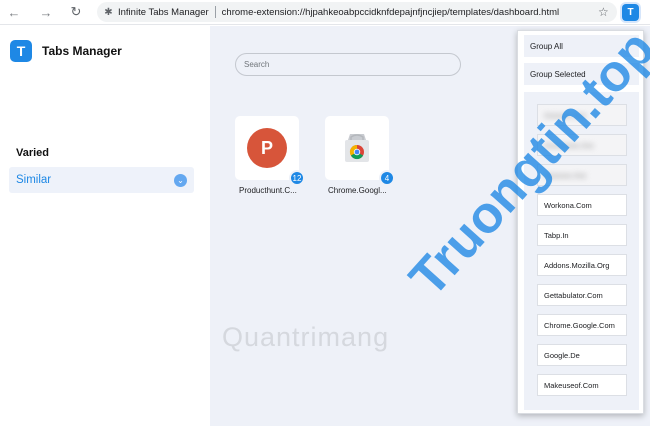  I want to click on tab-group-tile-chrome-google: 4, so click(360, 151).